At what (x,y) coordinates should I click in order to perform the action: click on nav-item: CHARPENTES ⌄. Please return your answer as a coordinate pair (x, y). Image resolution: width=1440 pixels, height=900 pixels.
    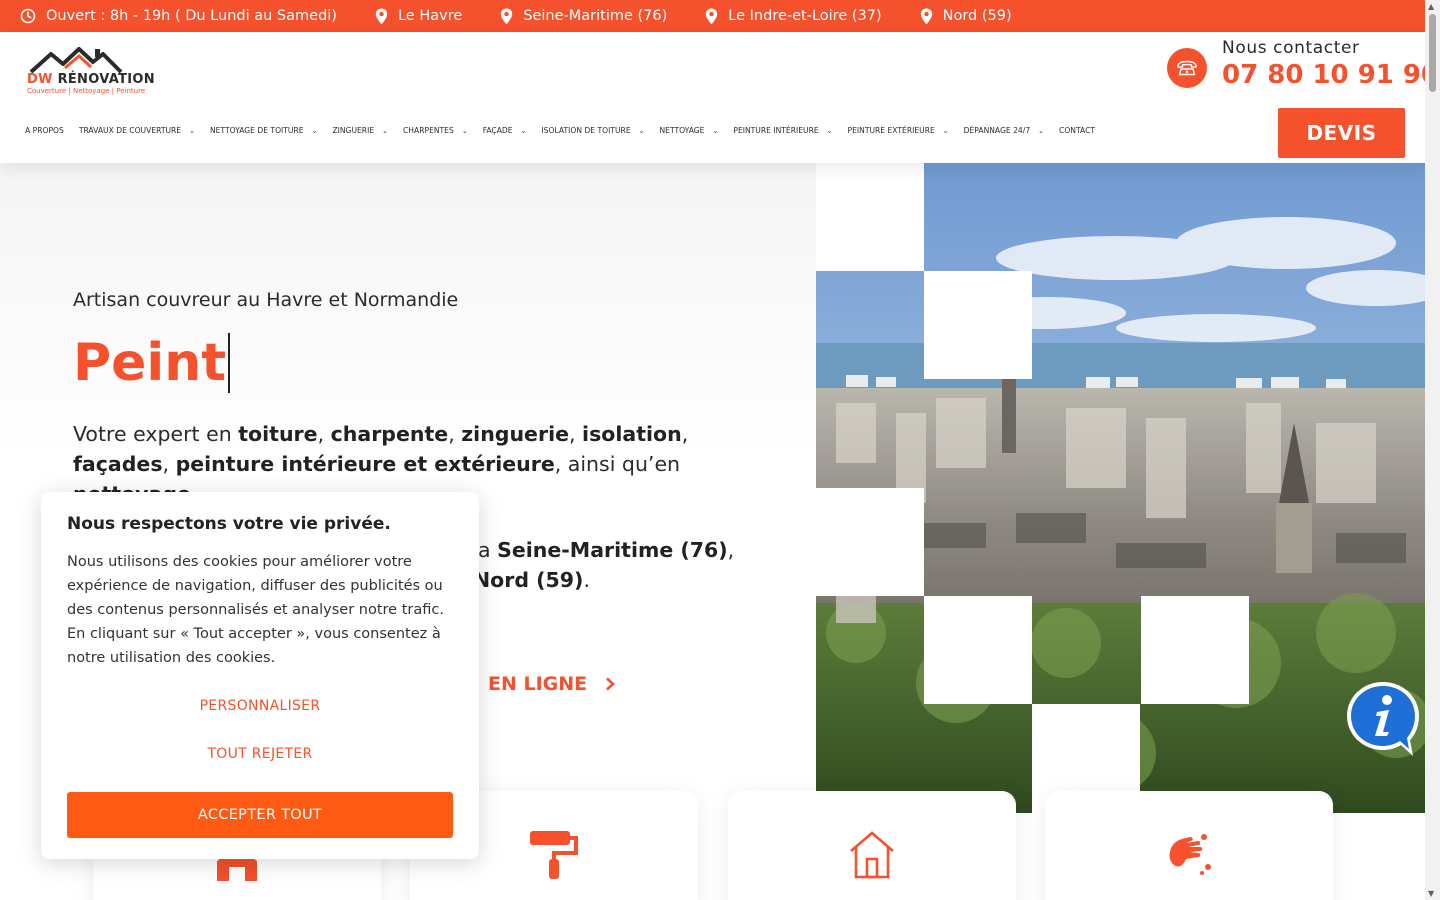
    Looking at the image, I should click on (435, 130).